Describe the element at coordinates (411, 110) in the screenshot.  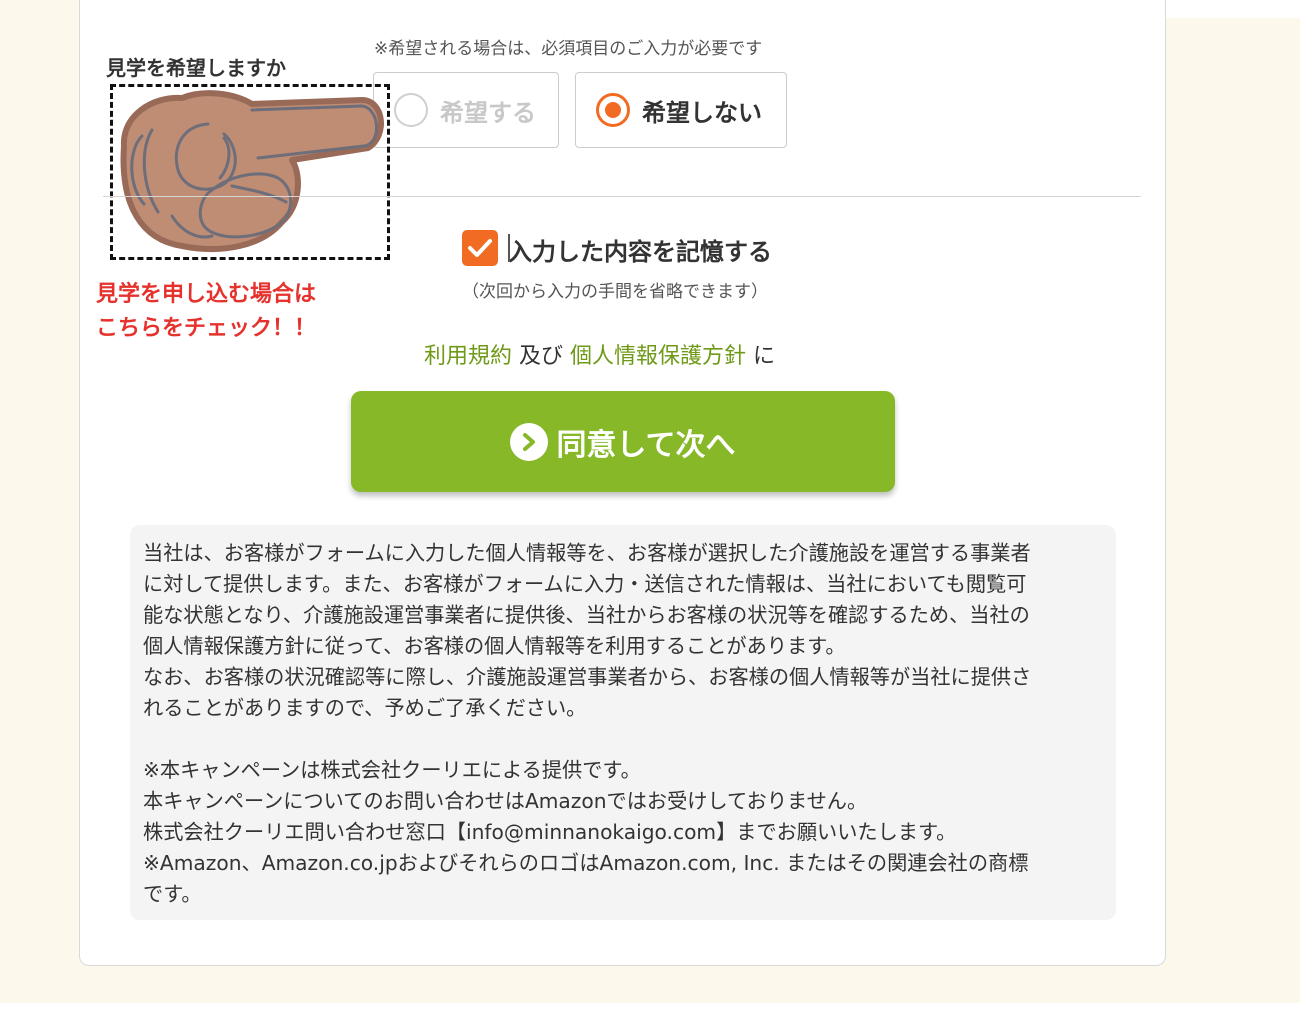
I see `radio-unselected-icon` at that location.